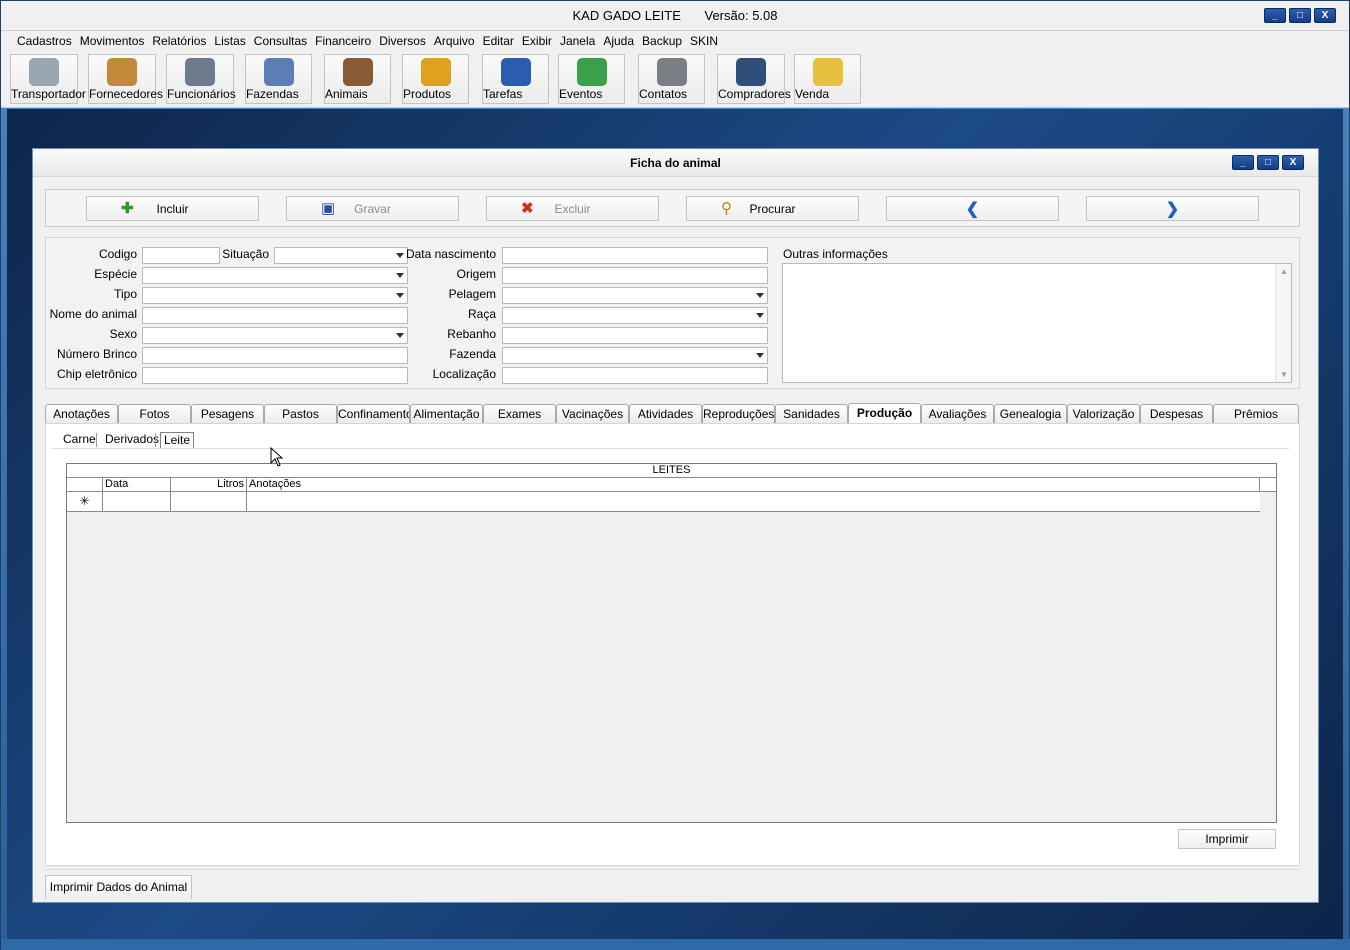 The width and height of the screenshot is (1350, 950). What do you see at coordinates (275, 295) in the screenshot?
I see `tipo-select` at bounding box center [275, 295].